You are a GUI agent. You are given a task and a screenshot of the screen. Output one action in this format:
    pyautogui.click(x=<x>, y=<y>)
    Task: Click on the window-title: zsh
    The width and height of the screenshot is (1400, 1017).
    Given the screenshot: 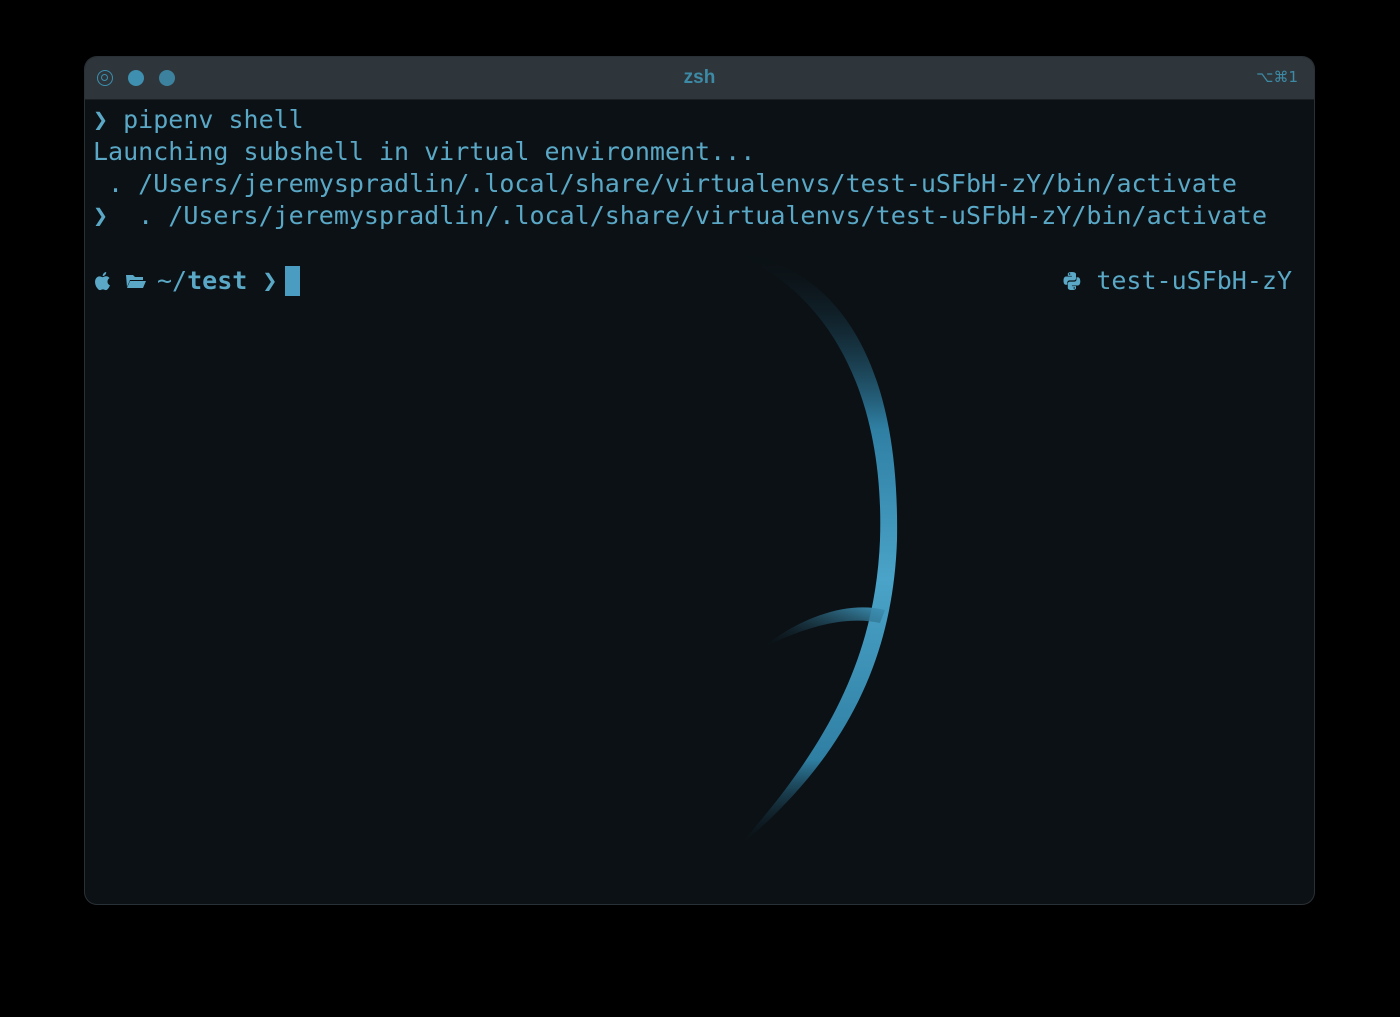 What is the action you would take?
    pyautogui.click(x=699, y=77)
    